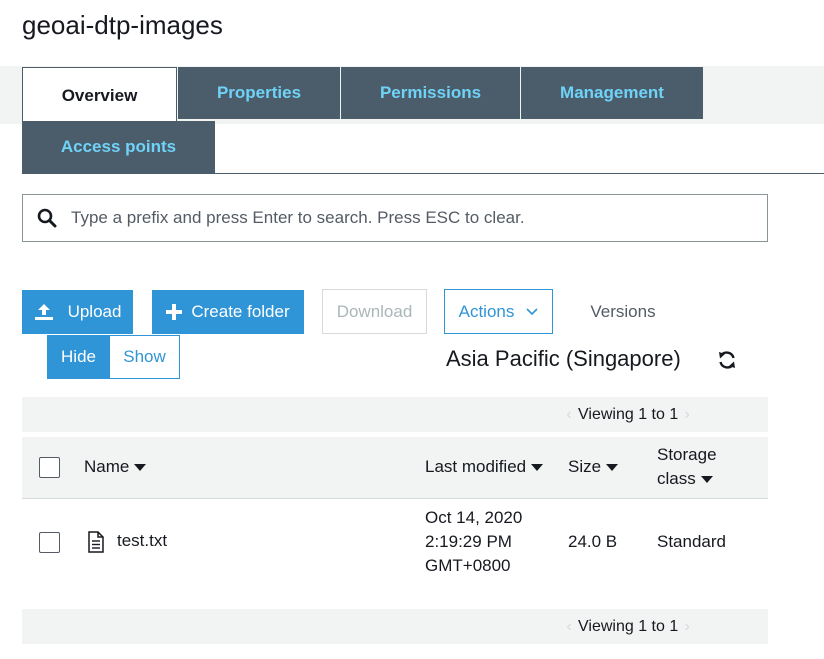  I want to click on create-folder-button: Create folder, so click(228, 312).